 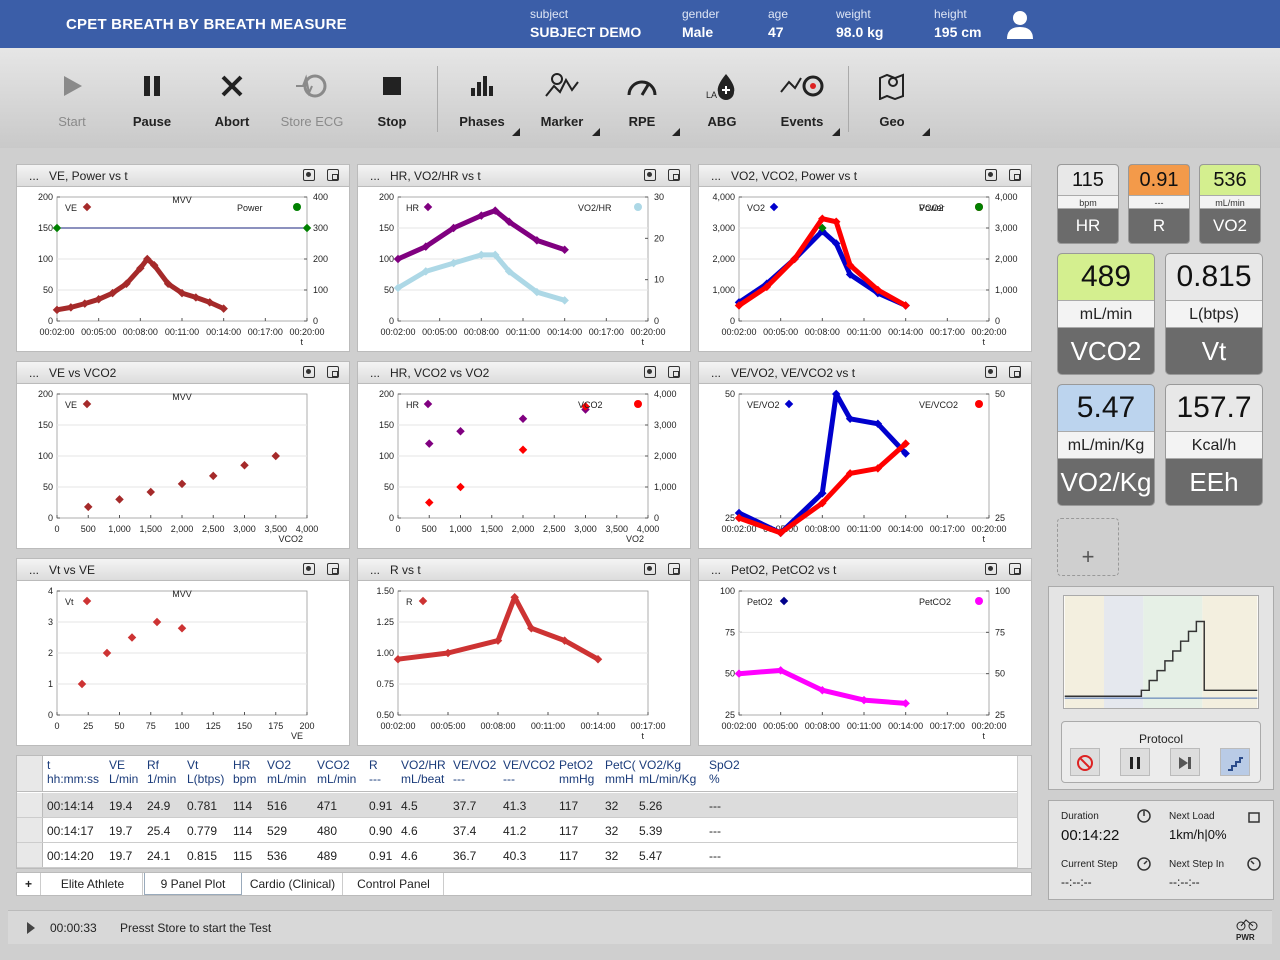 I want to click on column-header: HR bpm, so click(x=244, y=772).